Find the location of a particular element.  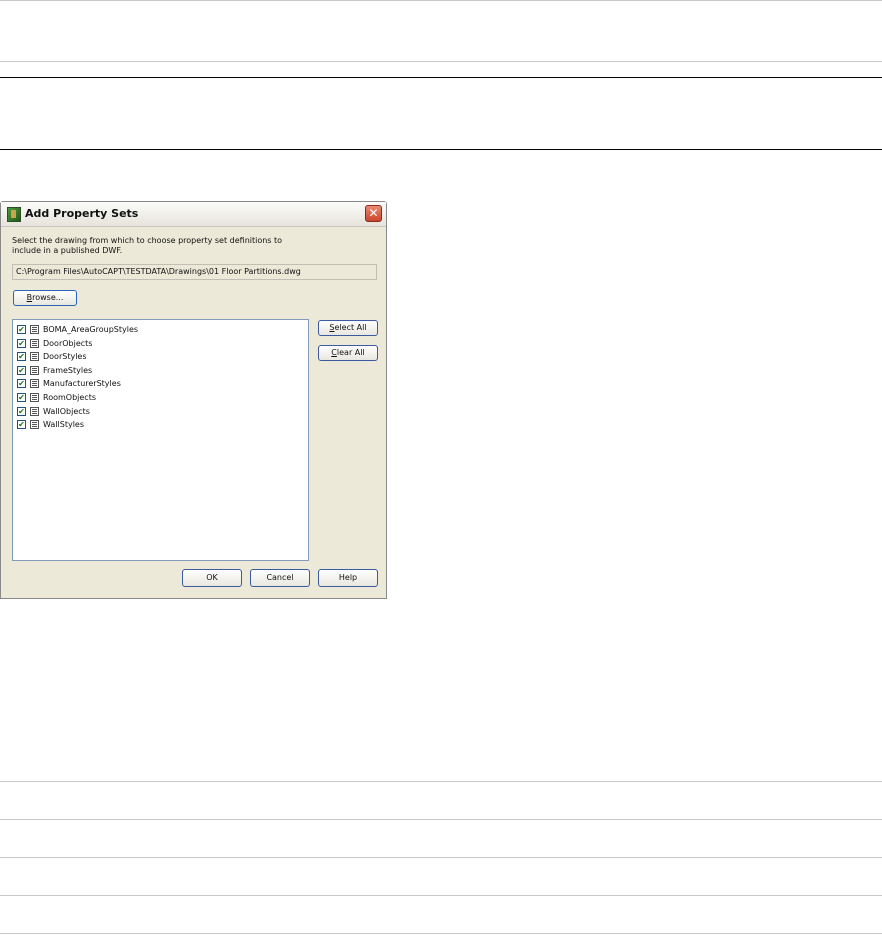

close-icon: ✕ is located at coordinates (373, 213).